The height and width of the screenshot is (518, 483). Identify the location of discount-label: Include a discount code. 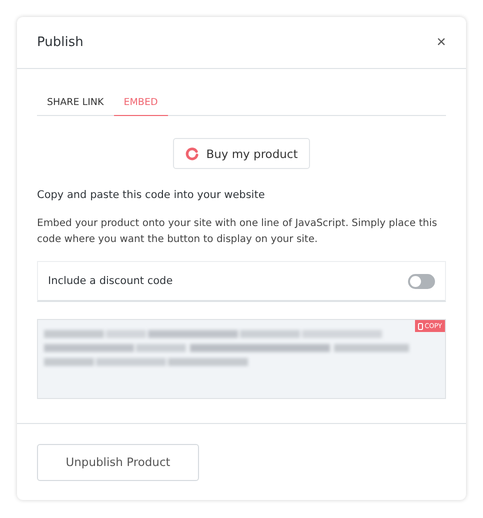
(110, 281).